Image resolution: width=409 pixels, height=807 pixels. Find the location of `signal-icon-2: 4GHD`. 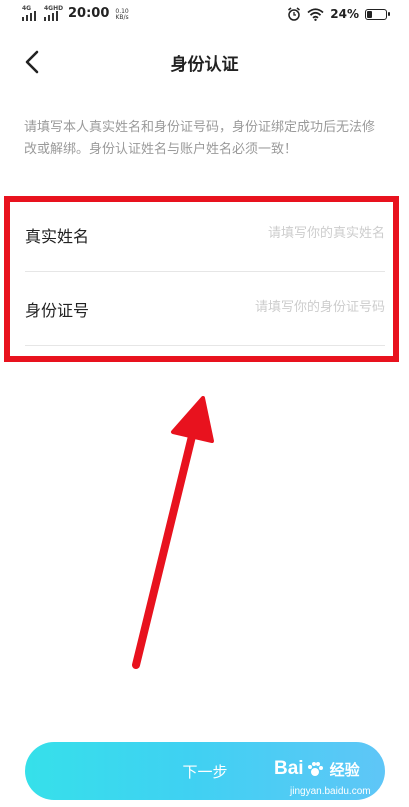

signal-icon-2: 4GHD is located at coordinates (54, 13).